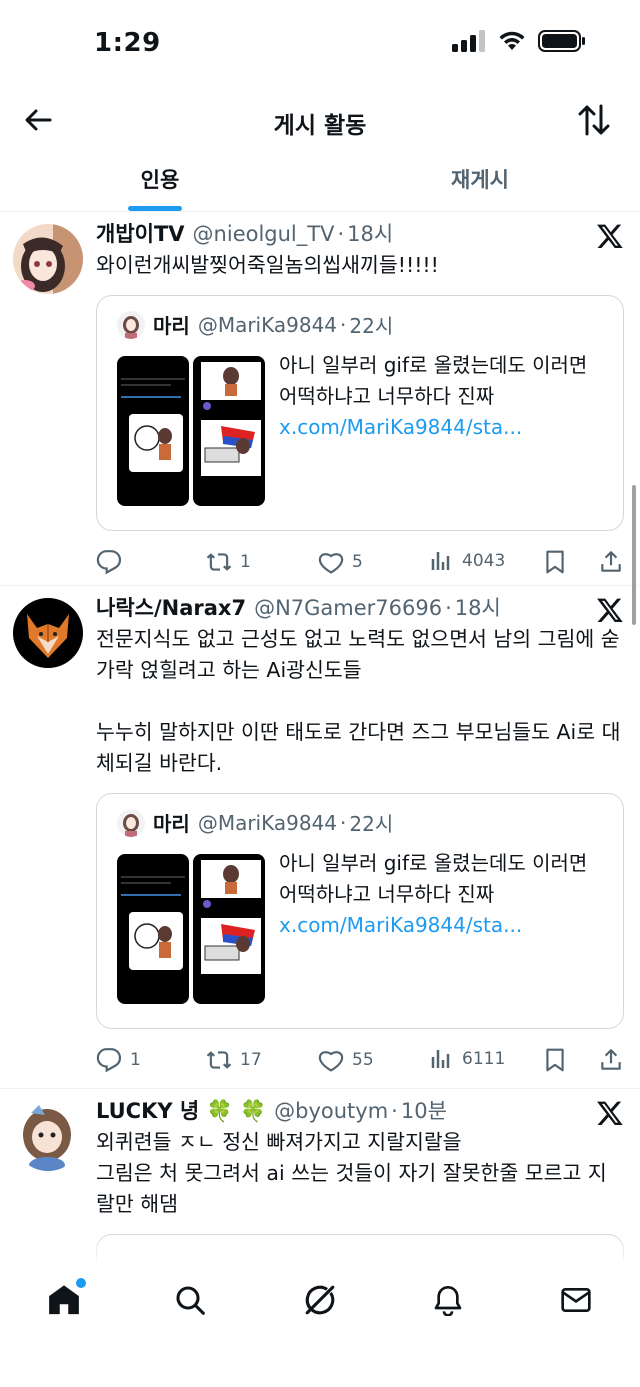  I want to click on repost-button: 17, so click(234, 1060).